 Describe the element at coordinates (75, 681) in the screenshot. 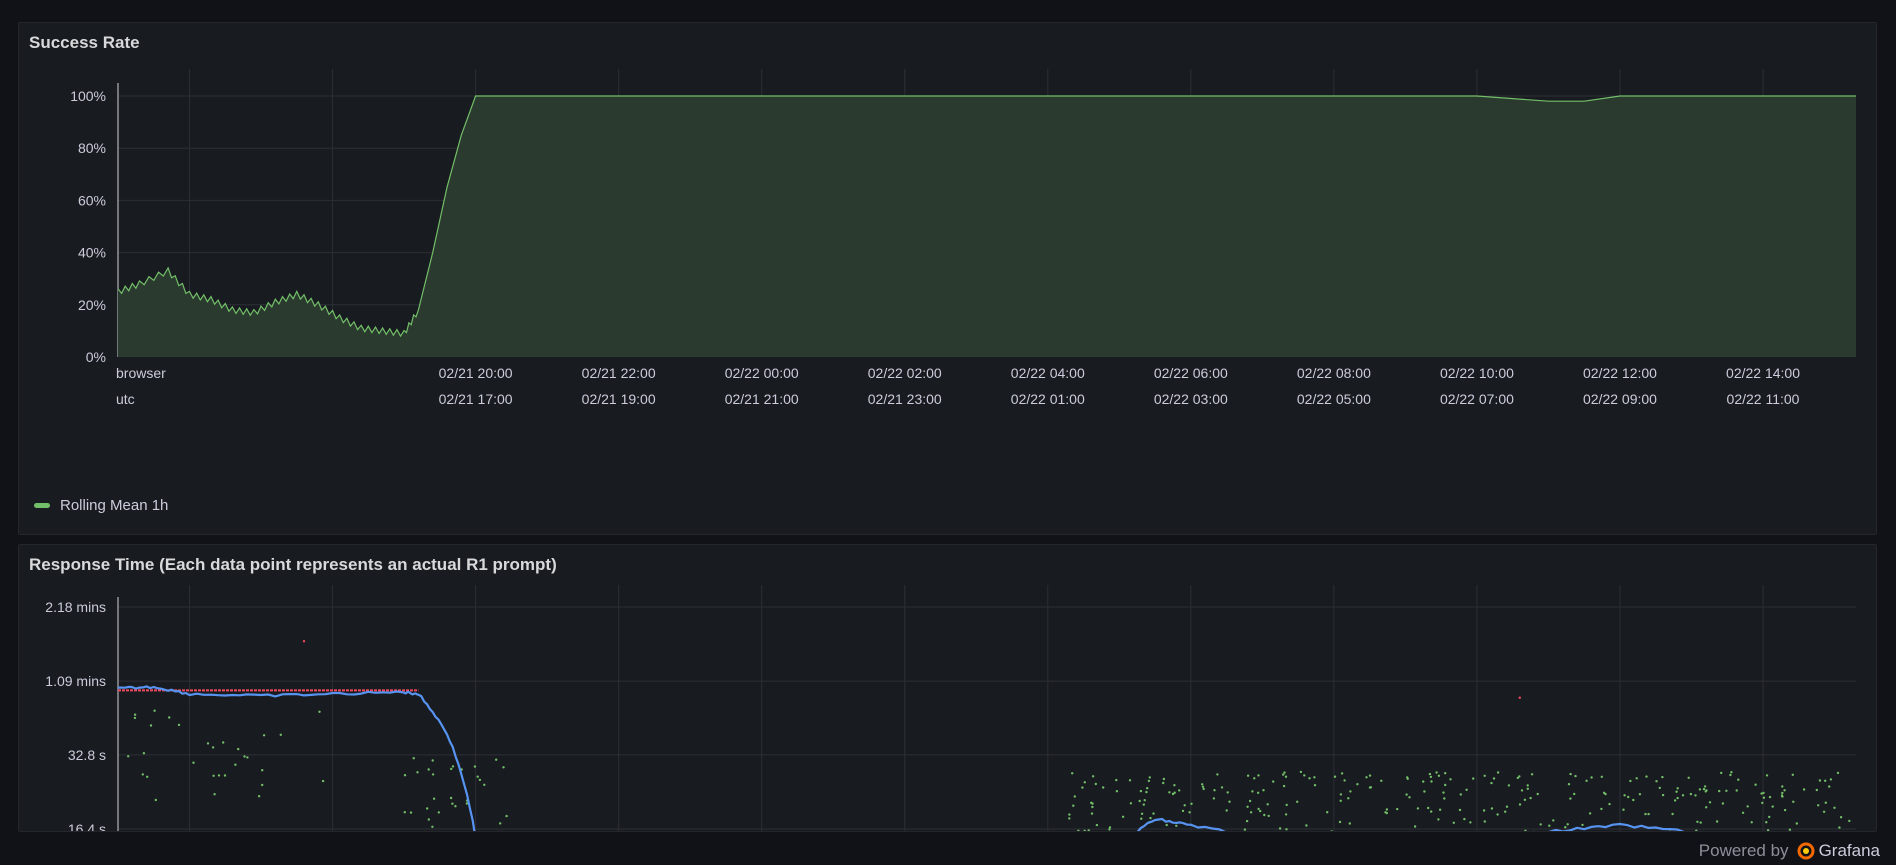

I see `y-tick-label: 1.09 mins` at that location.